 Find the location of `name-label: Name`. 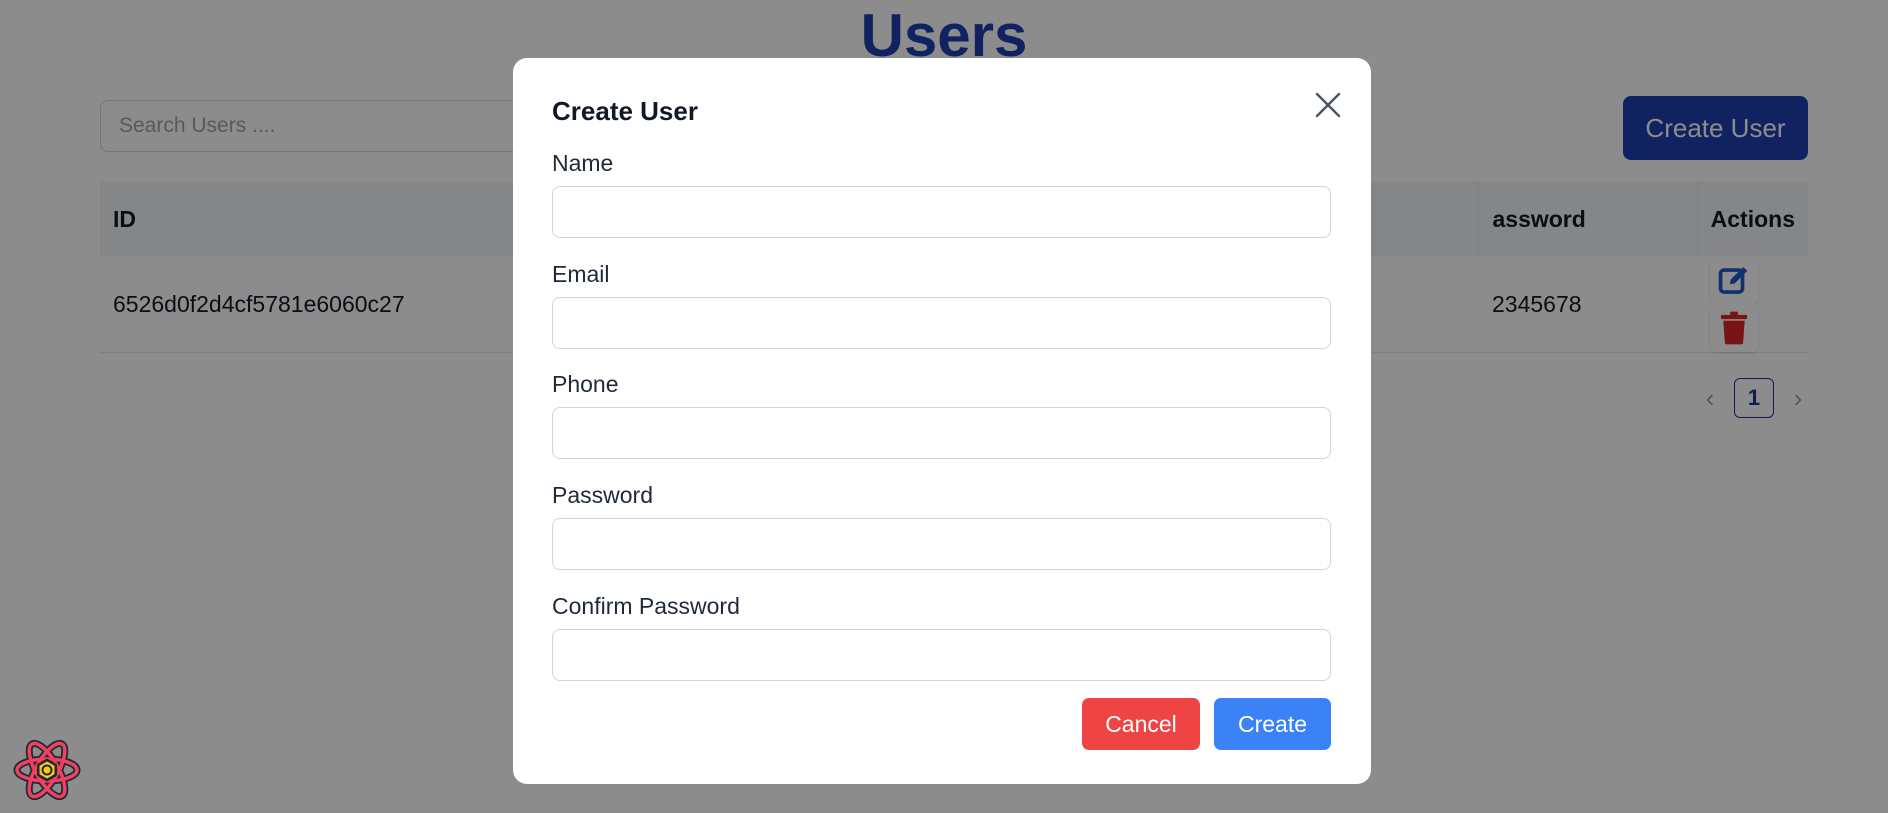

name-label: Name is located at coordinates (583, 163).